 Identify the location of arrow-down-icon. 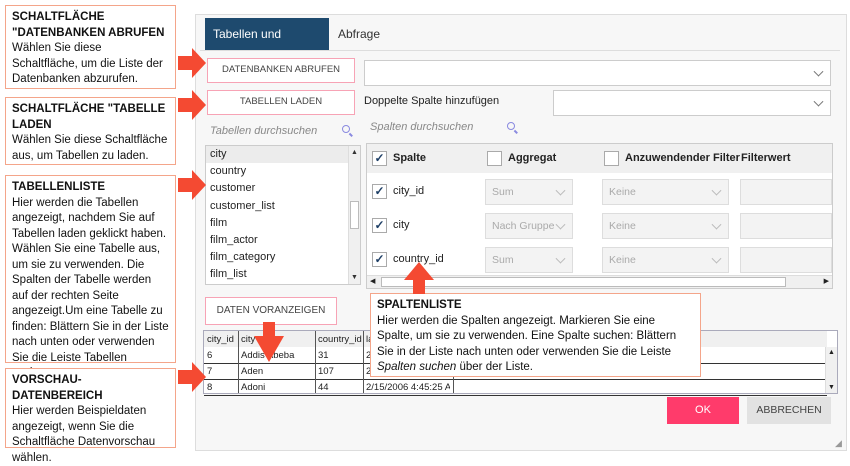
(269, 342).